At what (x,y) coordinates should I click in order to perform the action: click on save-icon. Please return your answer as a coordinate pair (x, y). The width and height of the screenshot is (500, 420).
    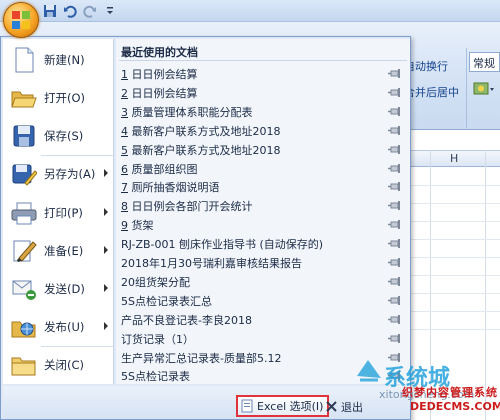
    Looking at the image, I should click on (50, 11).